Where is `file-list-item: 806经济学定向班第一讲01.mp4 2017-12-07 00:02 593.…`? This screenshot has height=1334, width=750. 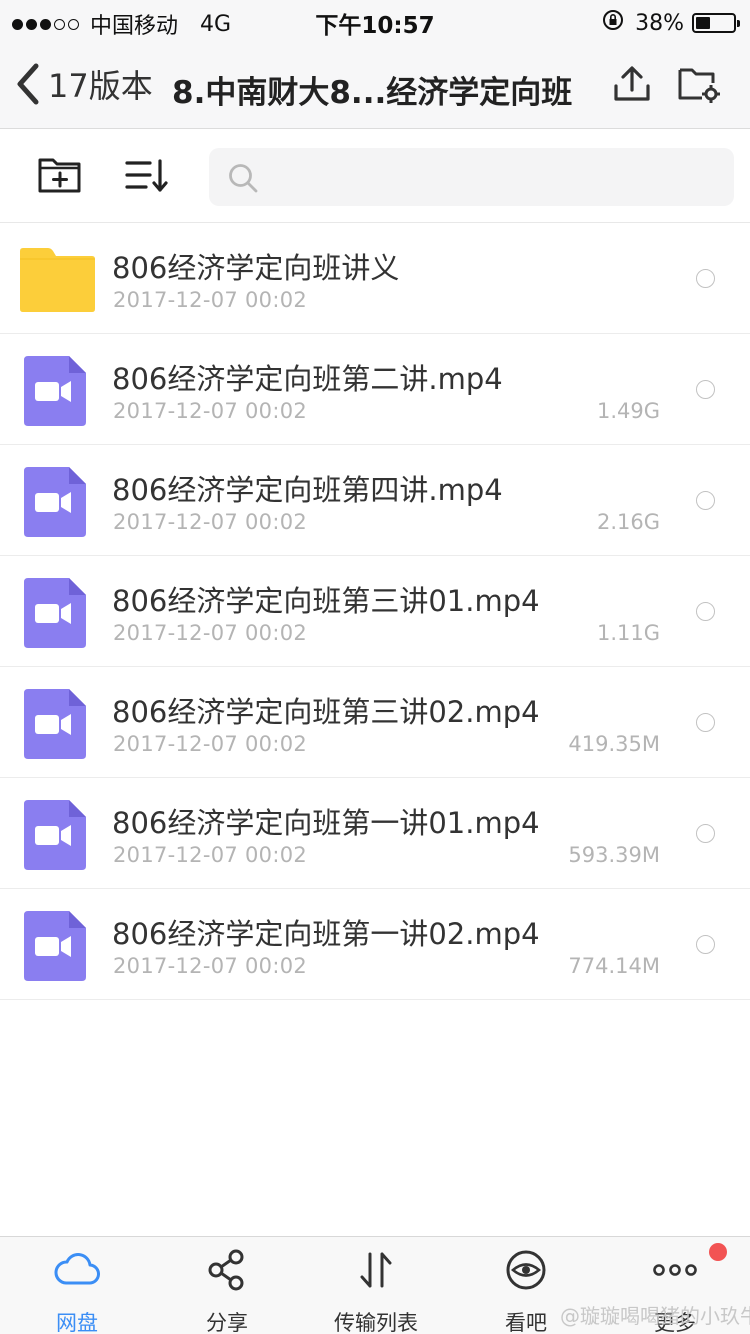
file-list-item: 806经济学定向班第一讲01.mp4 2017-12-07 00:02 593.… is located at coordinates (375, 833).